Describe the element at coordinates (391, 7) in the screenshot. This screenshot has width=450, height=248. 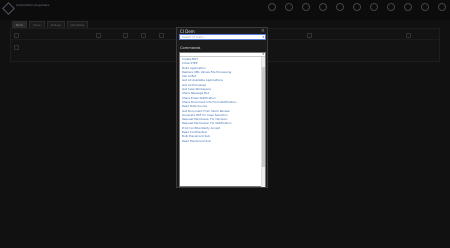
I see `lightbulb-icon` at that location.